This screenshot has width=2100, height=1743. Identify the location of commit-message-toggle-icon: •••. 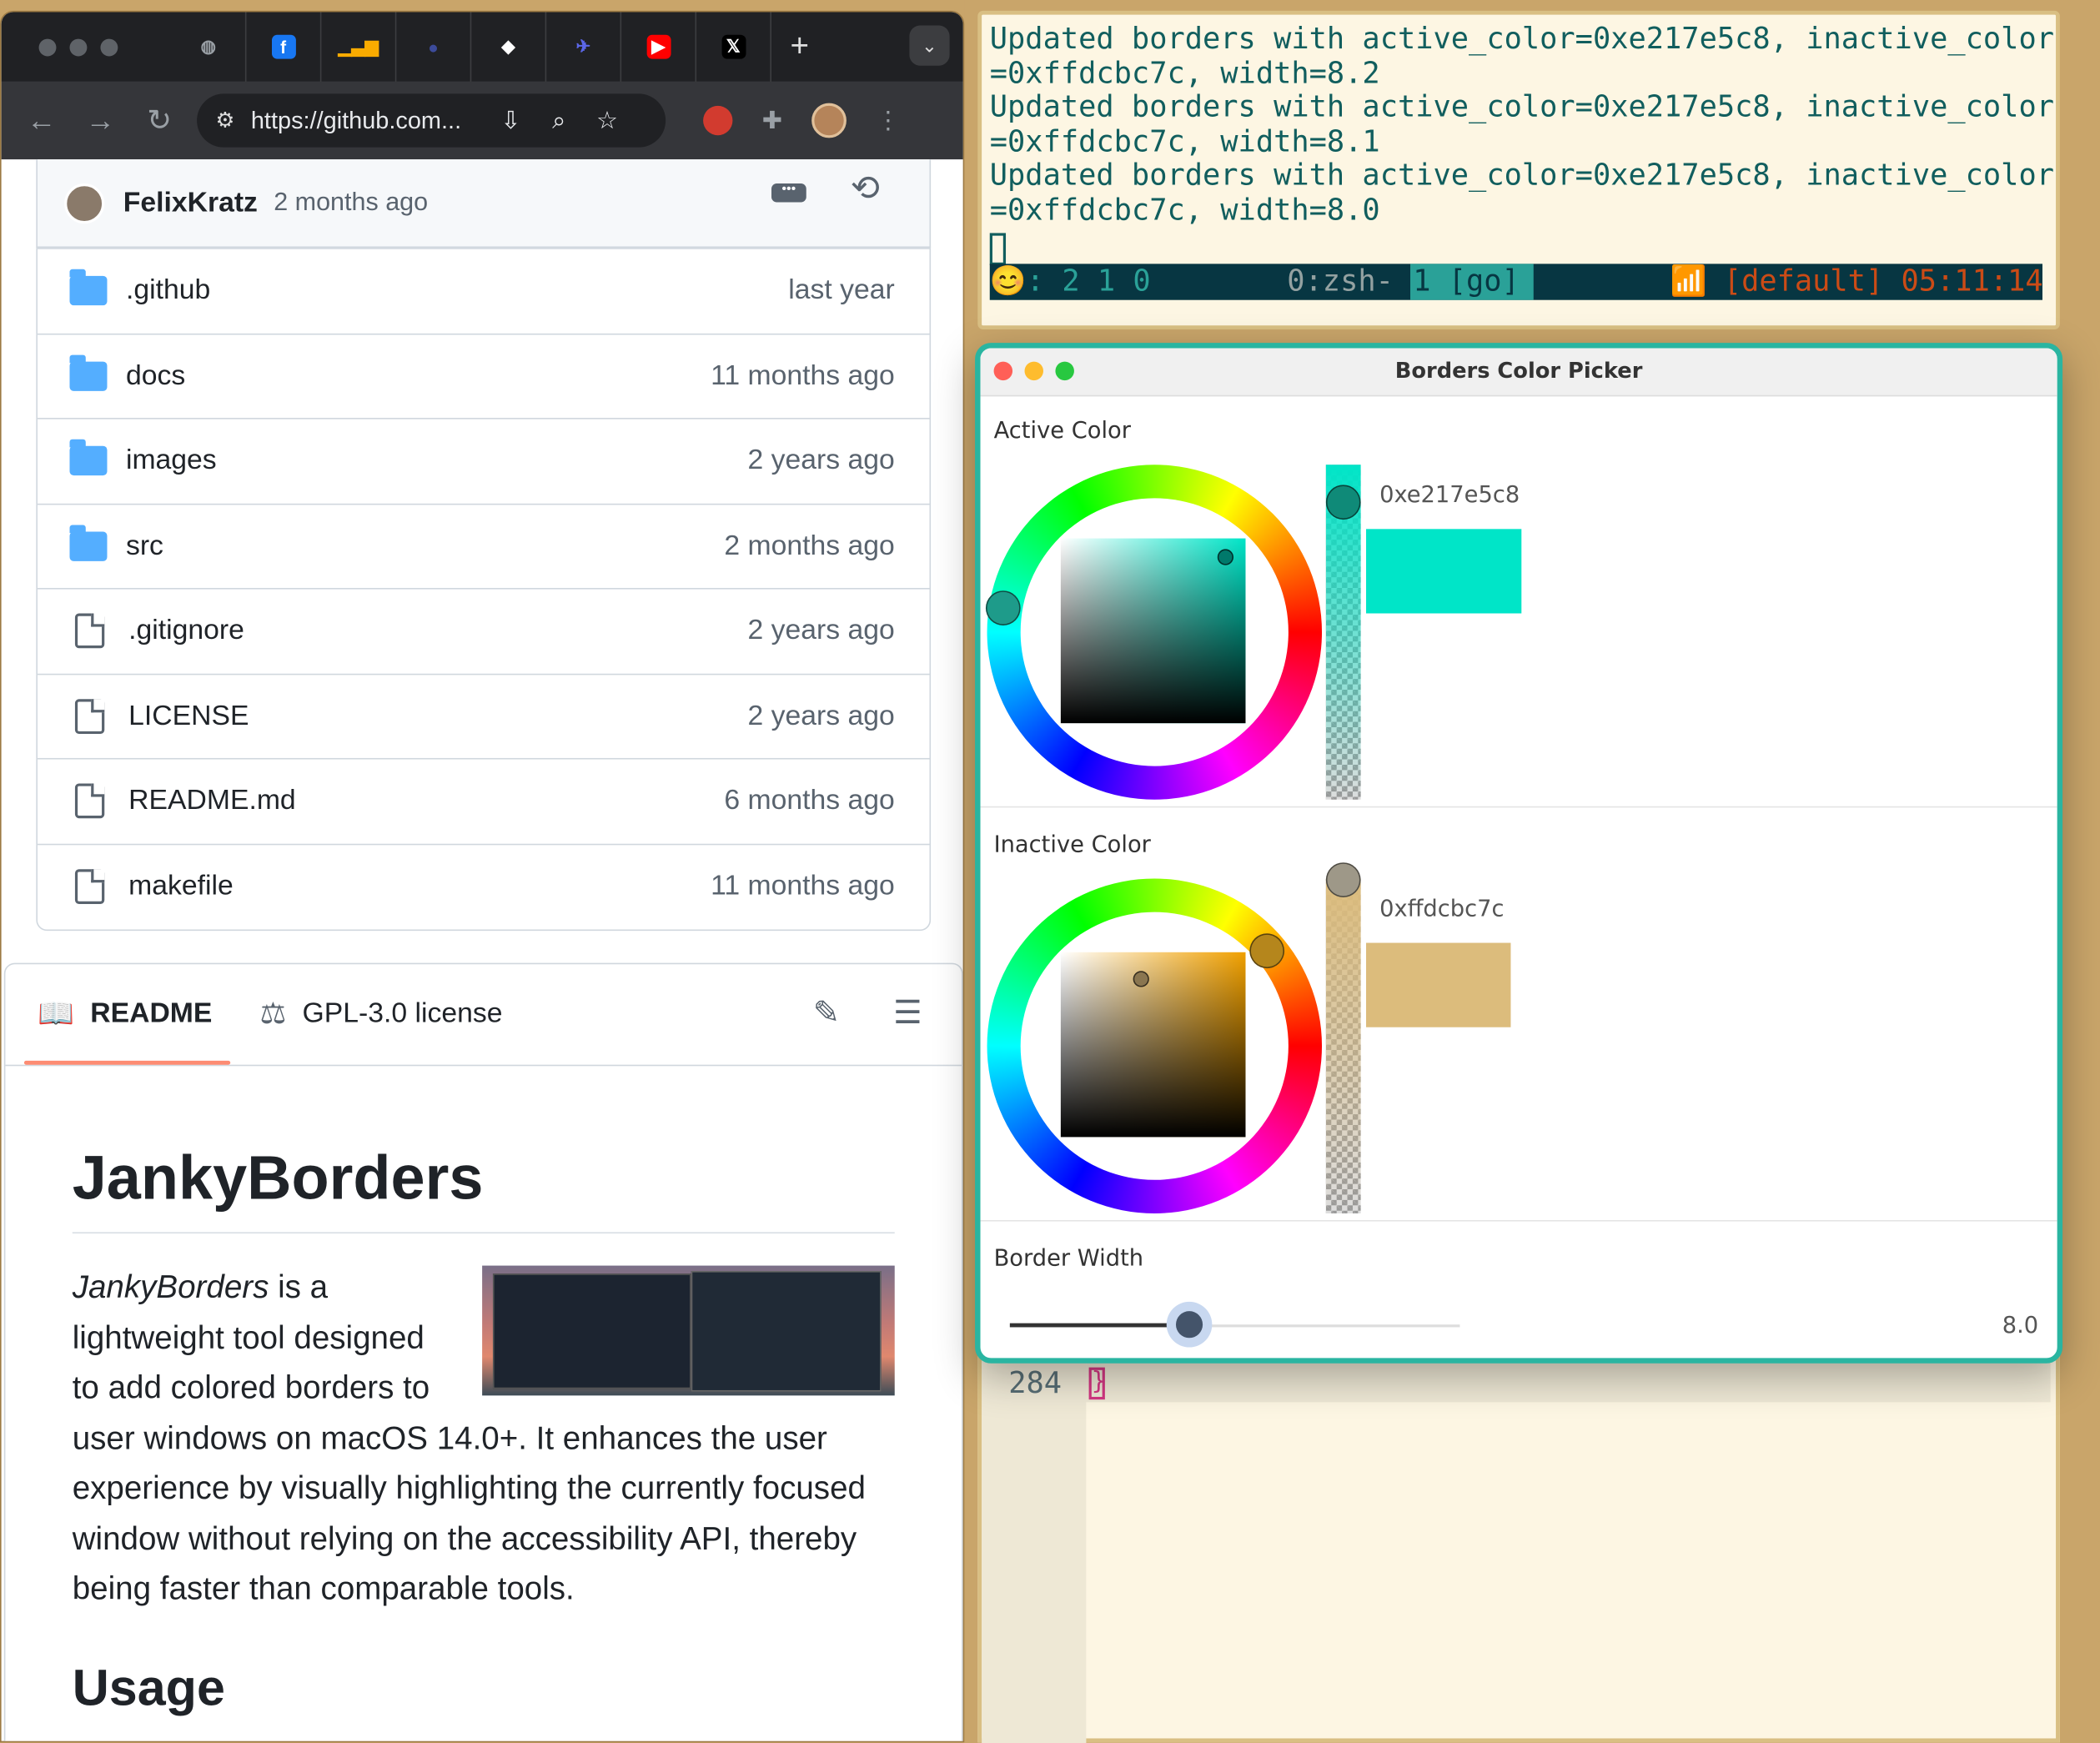
(789, 193).